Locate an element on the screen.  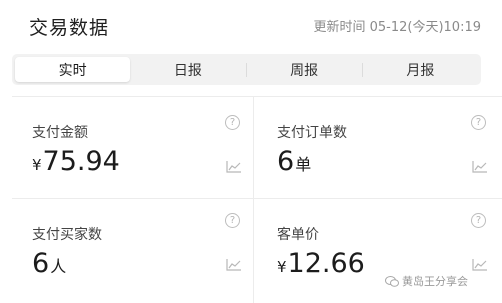
tab-realtime: 实时 is located at coordinates (73, 69).